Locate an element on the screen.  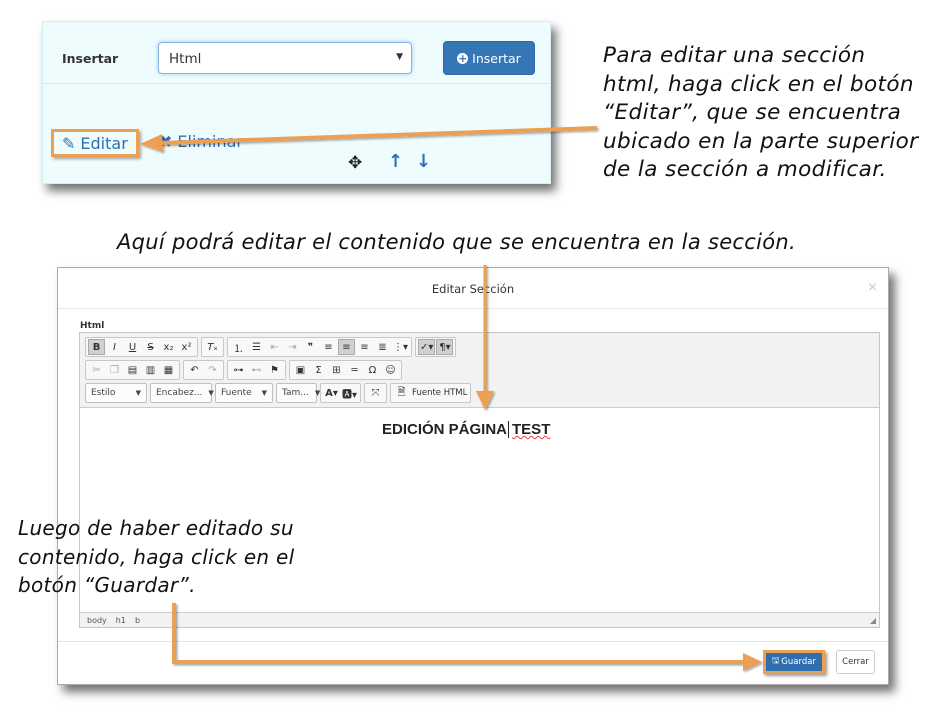
paste-icon: ▤ is located at coordinates (132, 370).